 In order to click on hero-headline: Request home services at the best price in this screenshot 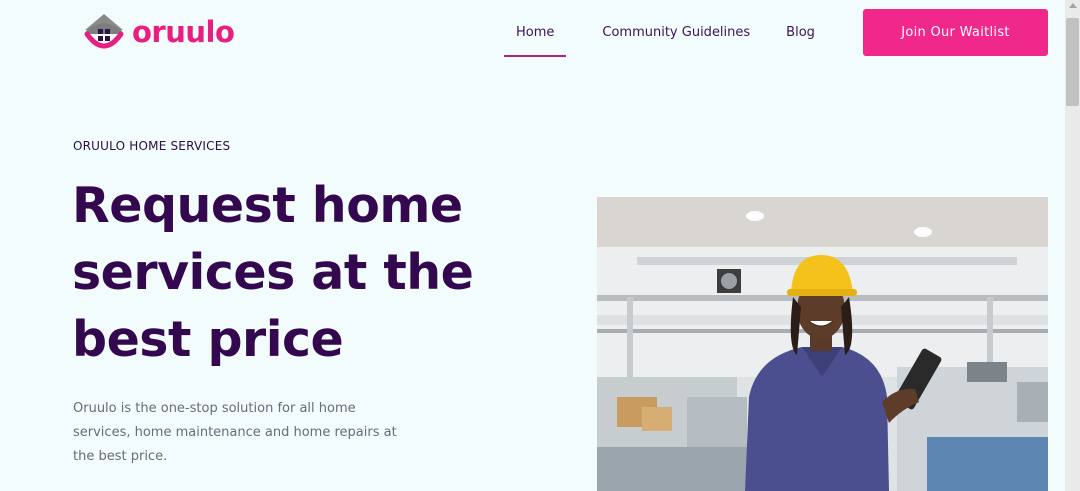, I will do `click(273, 272)`.